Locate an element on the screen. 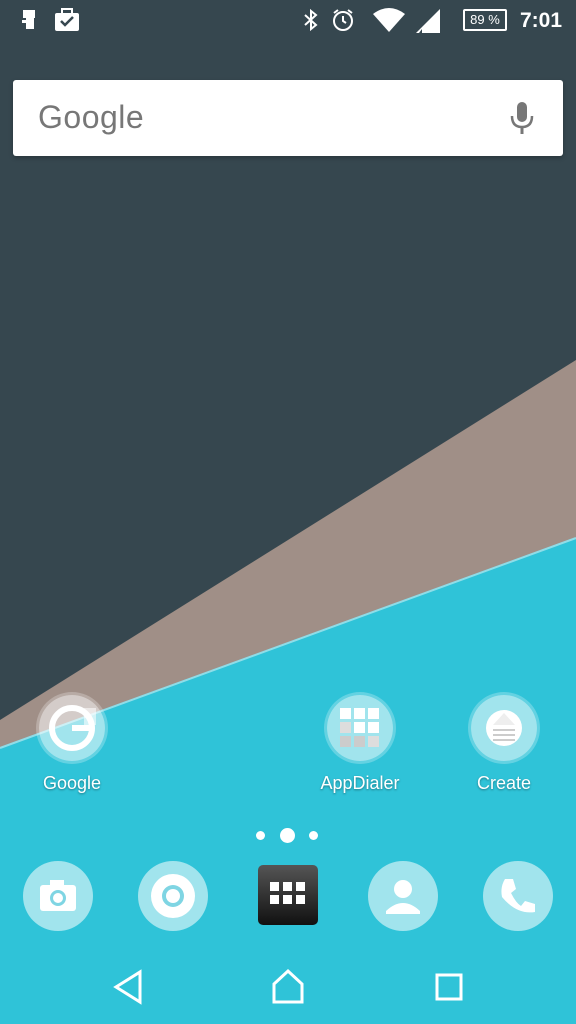 This screenshot has height=1024, width=576. app-drawer-icon is located at coordinates (288, 895).